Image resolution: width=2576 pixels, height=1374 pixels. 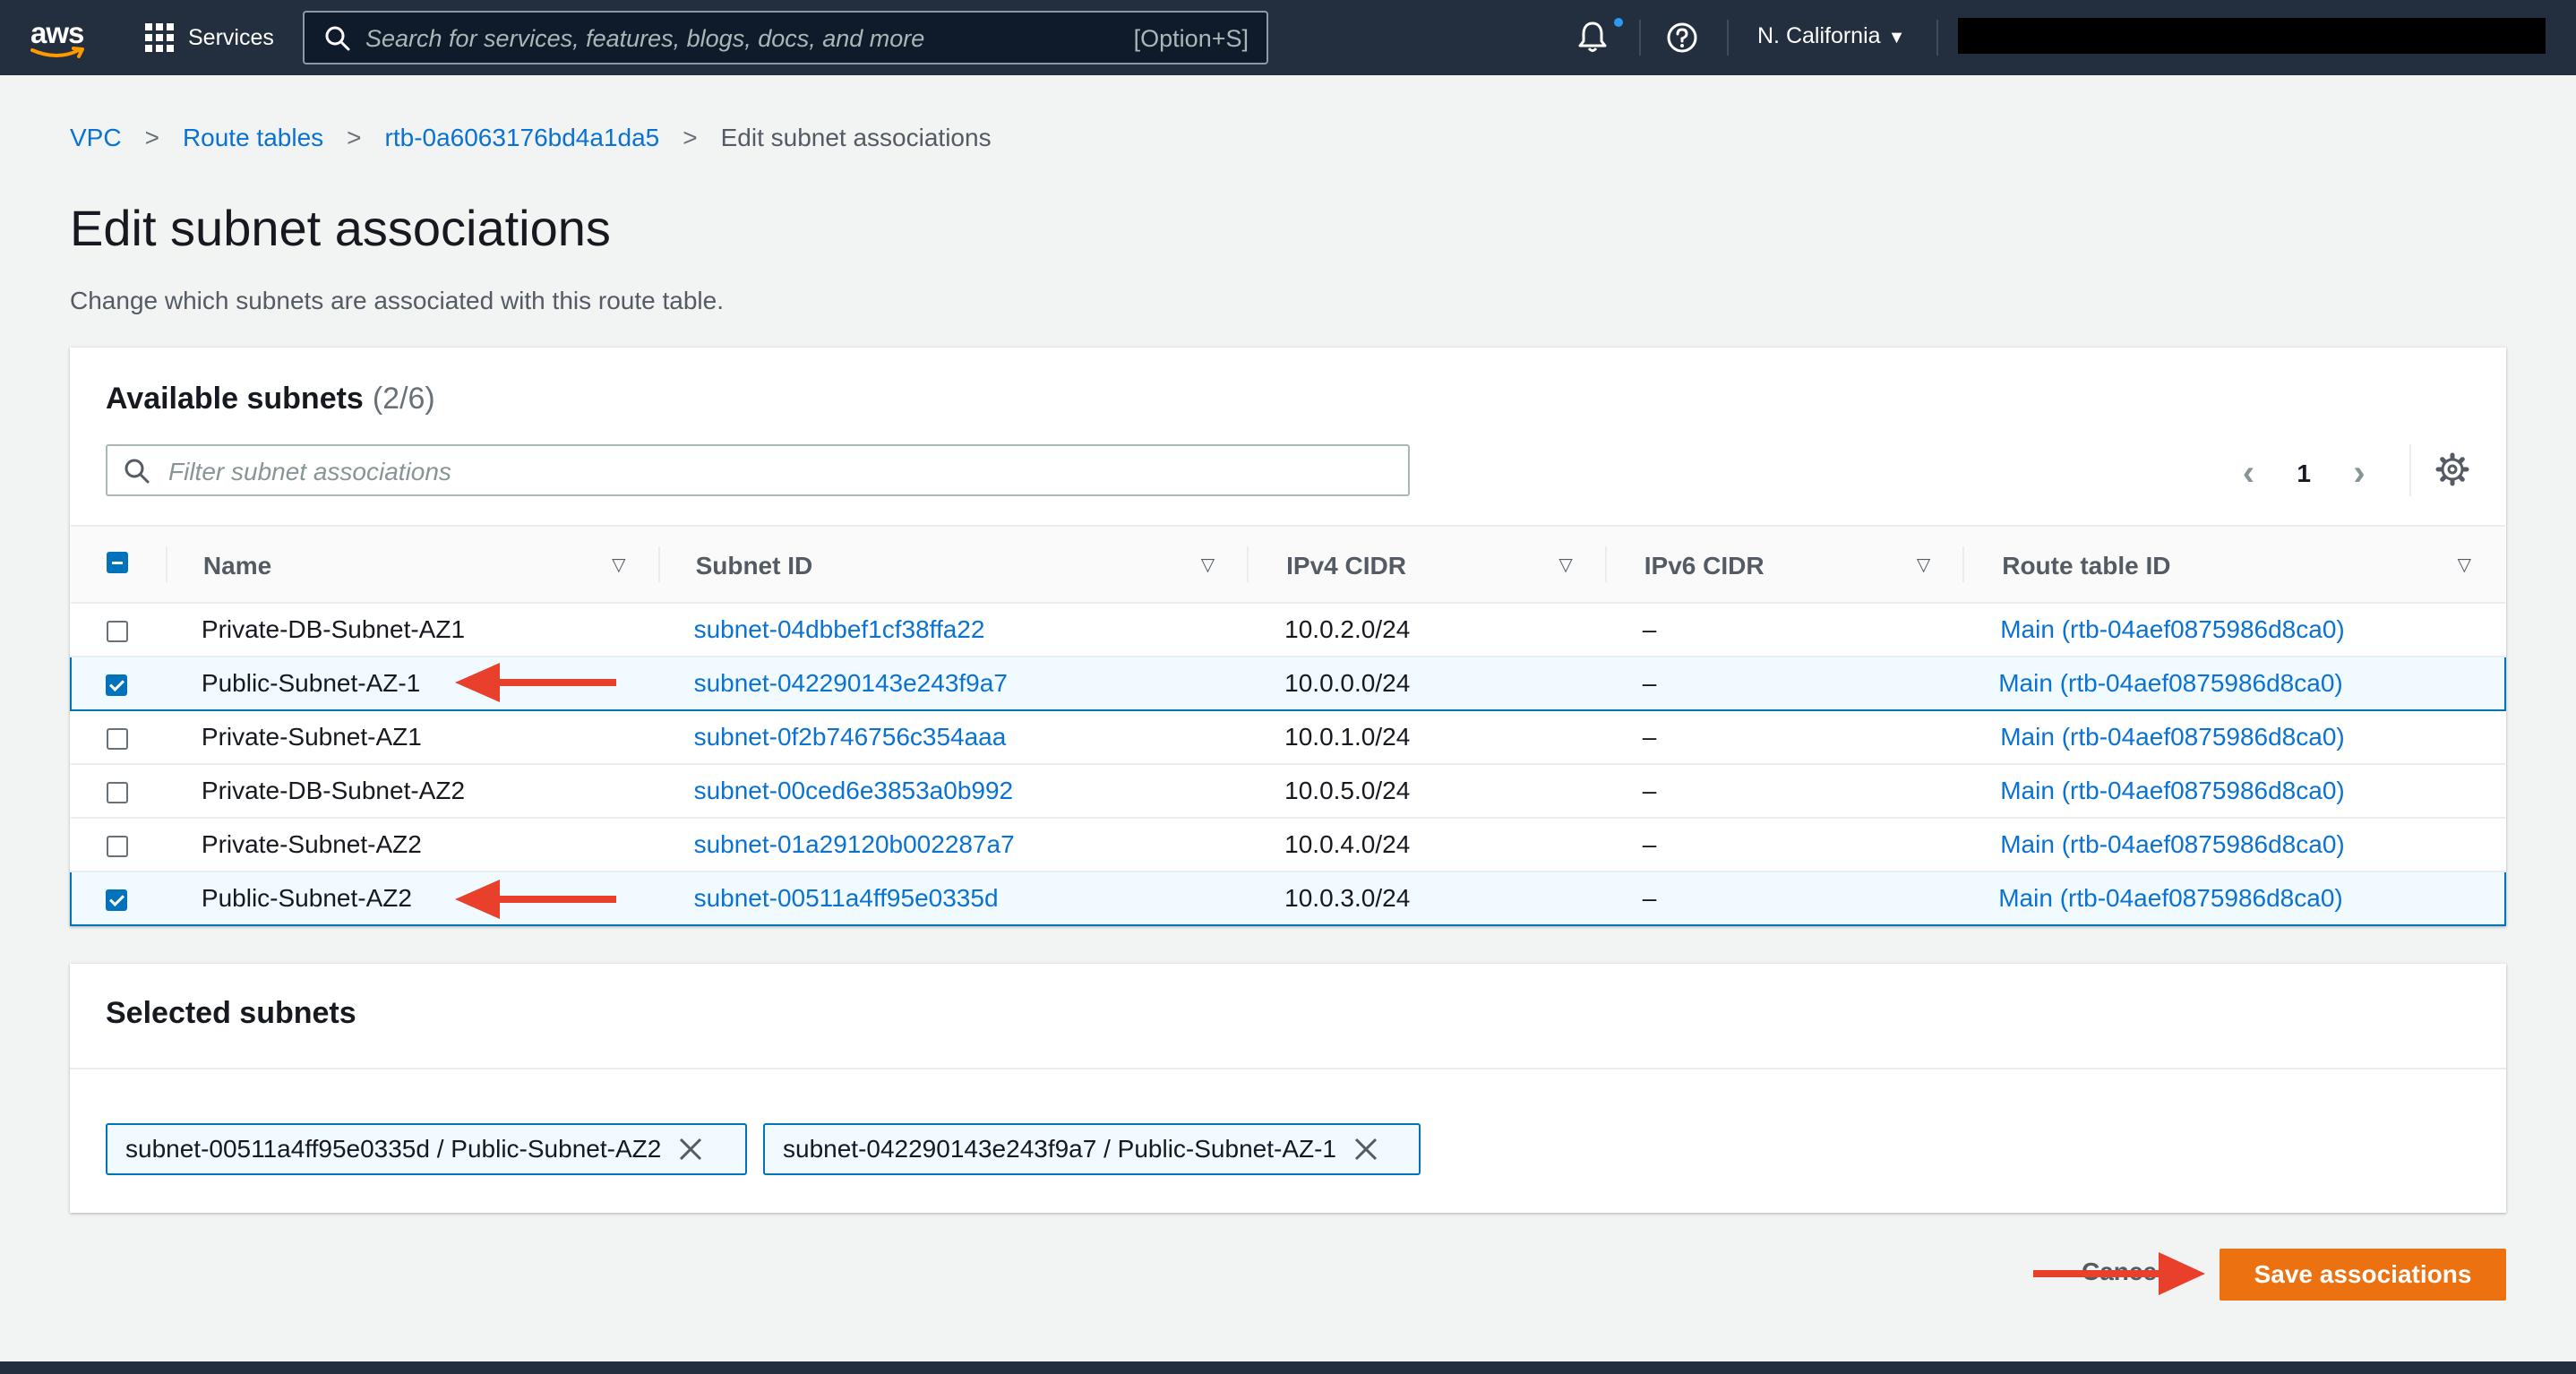 I want to click on footer-bar, so click(x=1288, y=1367).